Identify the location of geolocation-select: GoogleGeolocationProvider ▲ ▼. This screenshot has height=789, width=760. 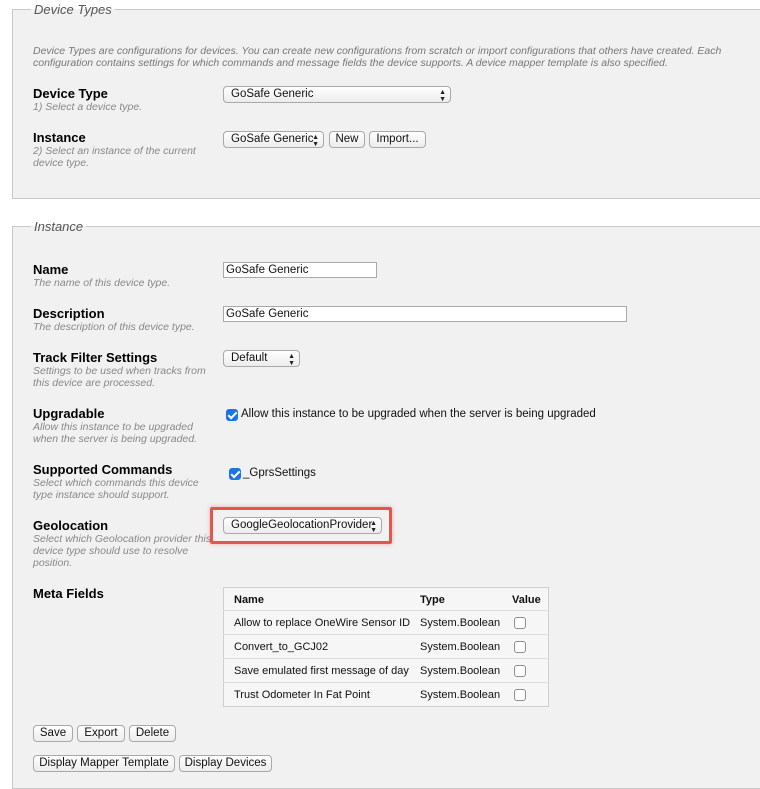
(302, 525).